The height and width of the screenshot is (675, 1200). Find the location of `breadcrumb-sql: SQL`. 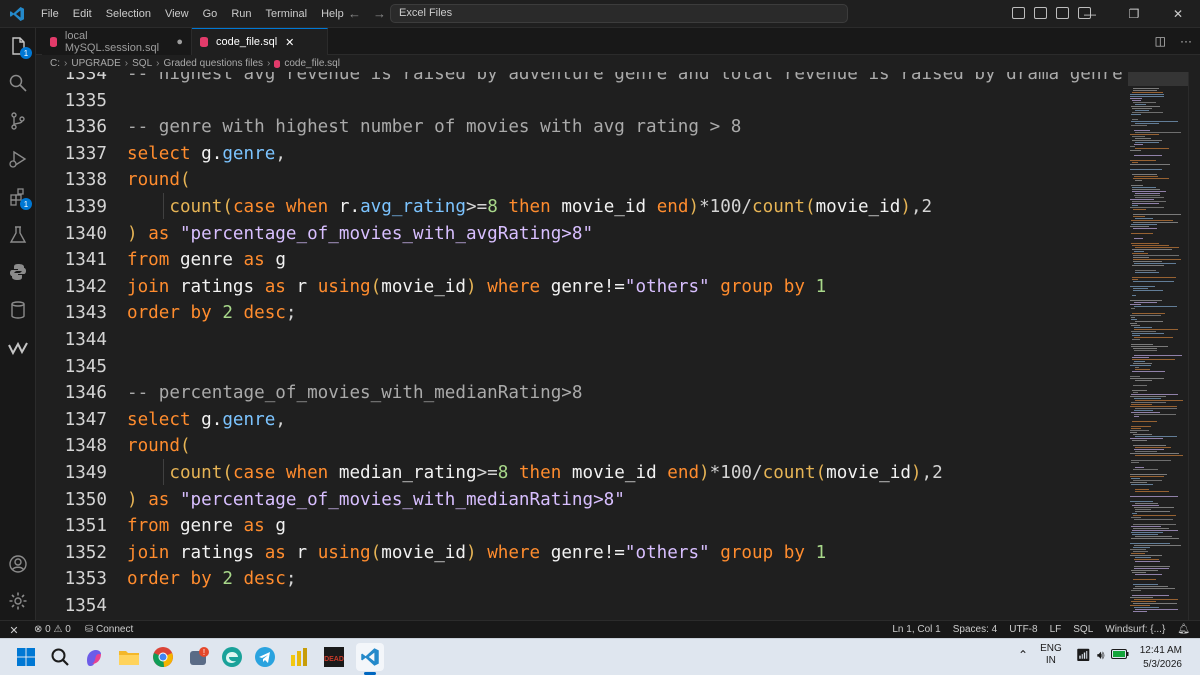

breadcrumb-sql: SQL is located at coordinates (142, 63).